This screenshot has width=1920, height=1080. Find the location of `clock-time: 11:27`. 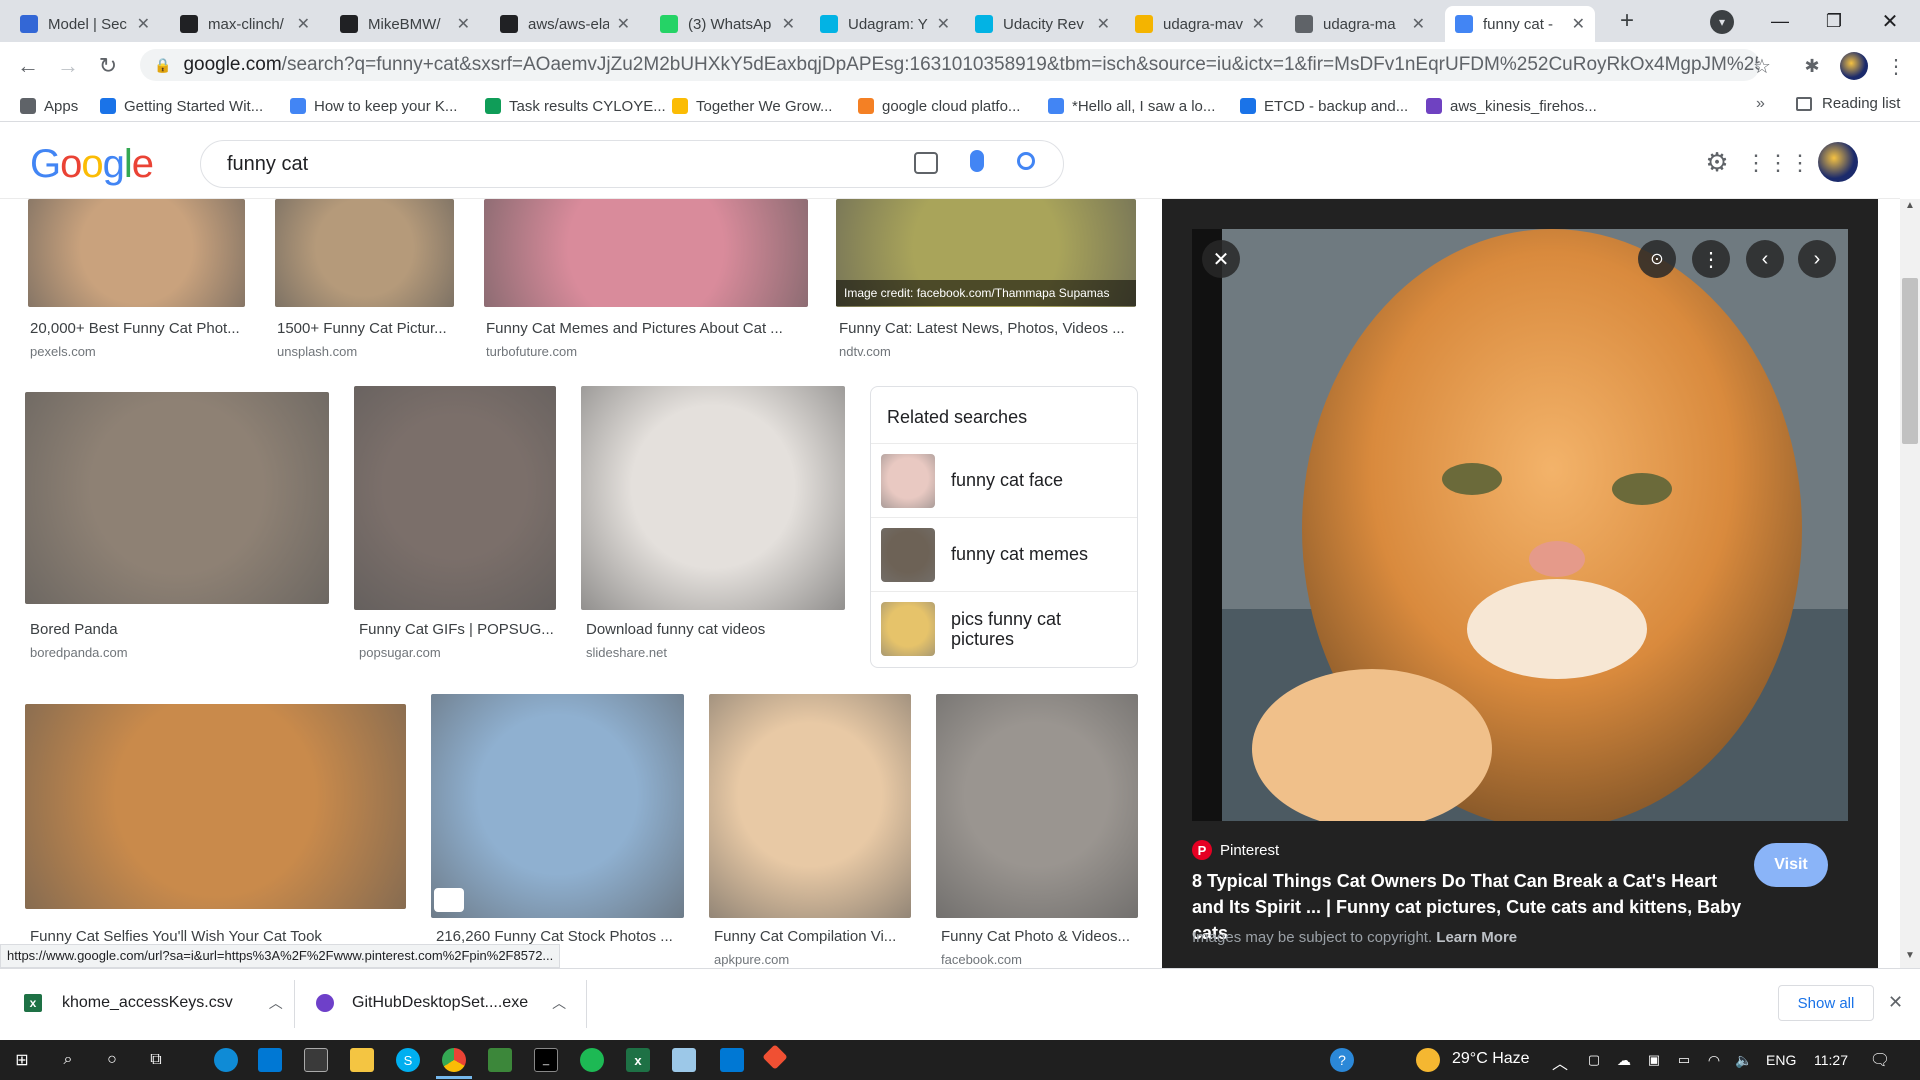

clock-time: 11:27 is located at coordinates (1831, 1060).